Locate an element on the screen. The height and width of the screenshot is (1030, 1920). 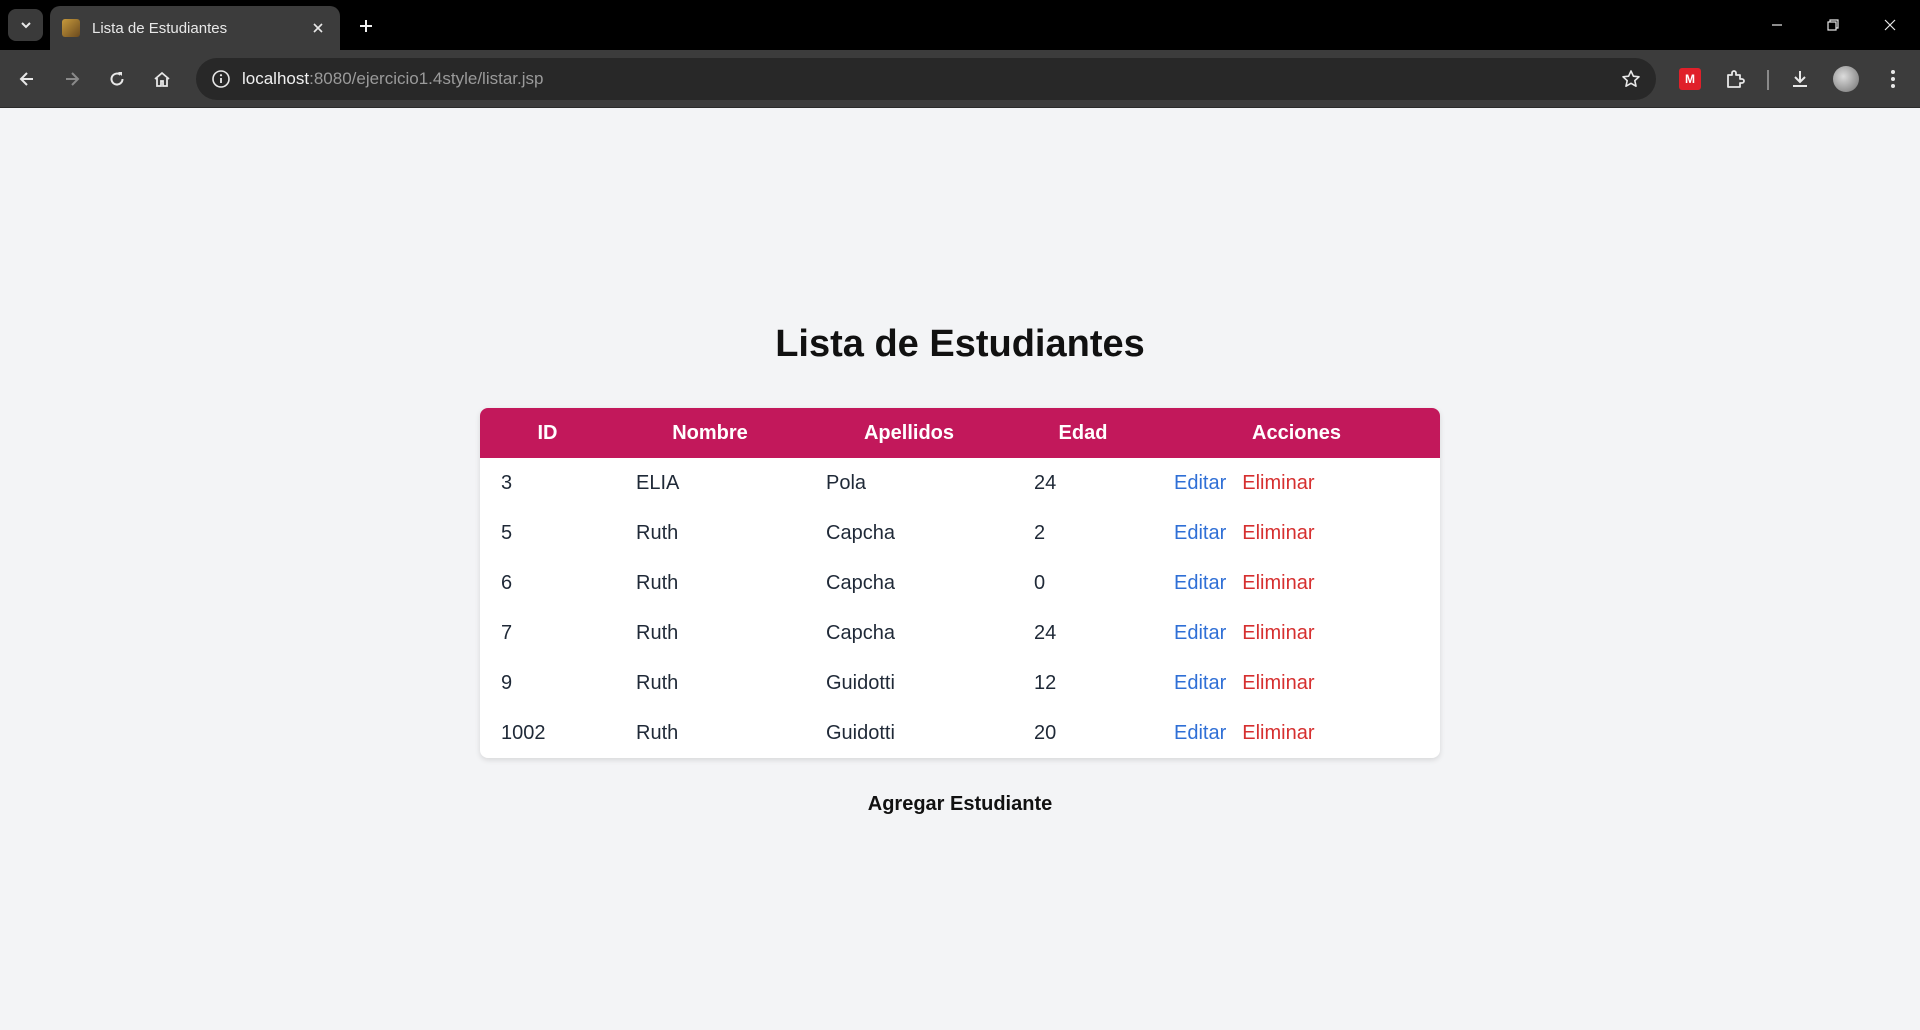
home-icon is located at coordinates (162, 79).